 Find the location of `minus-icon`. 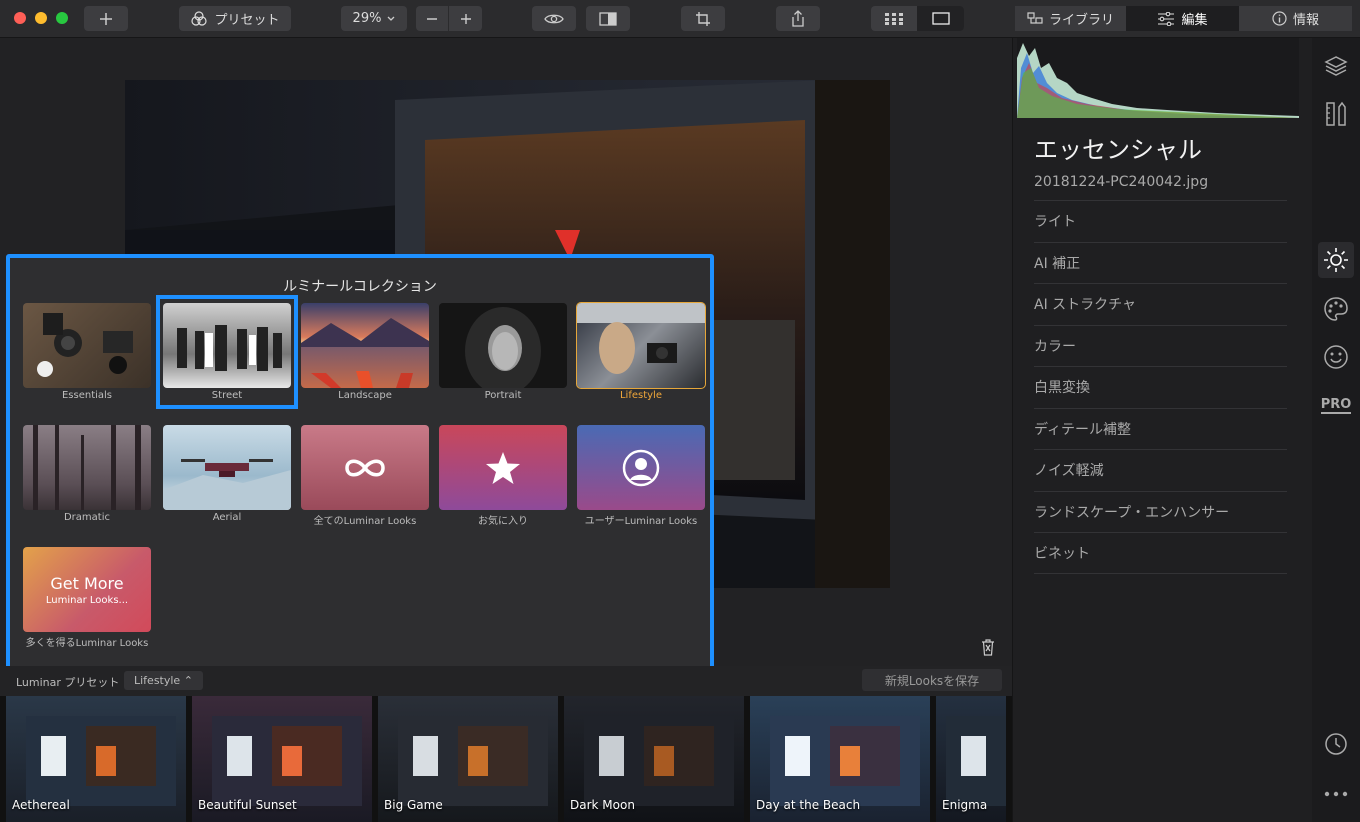

minus-icon is located at coordinates (432, 18).